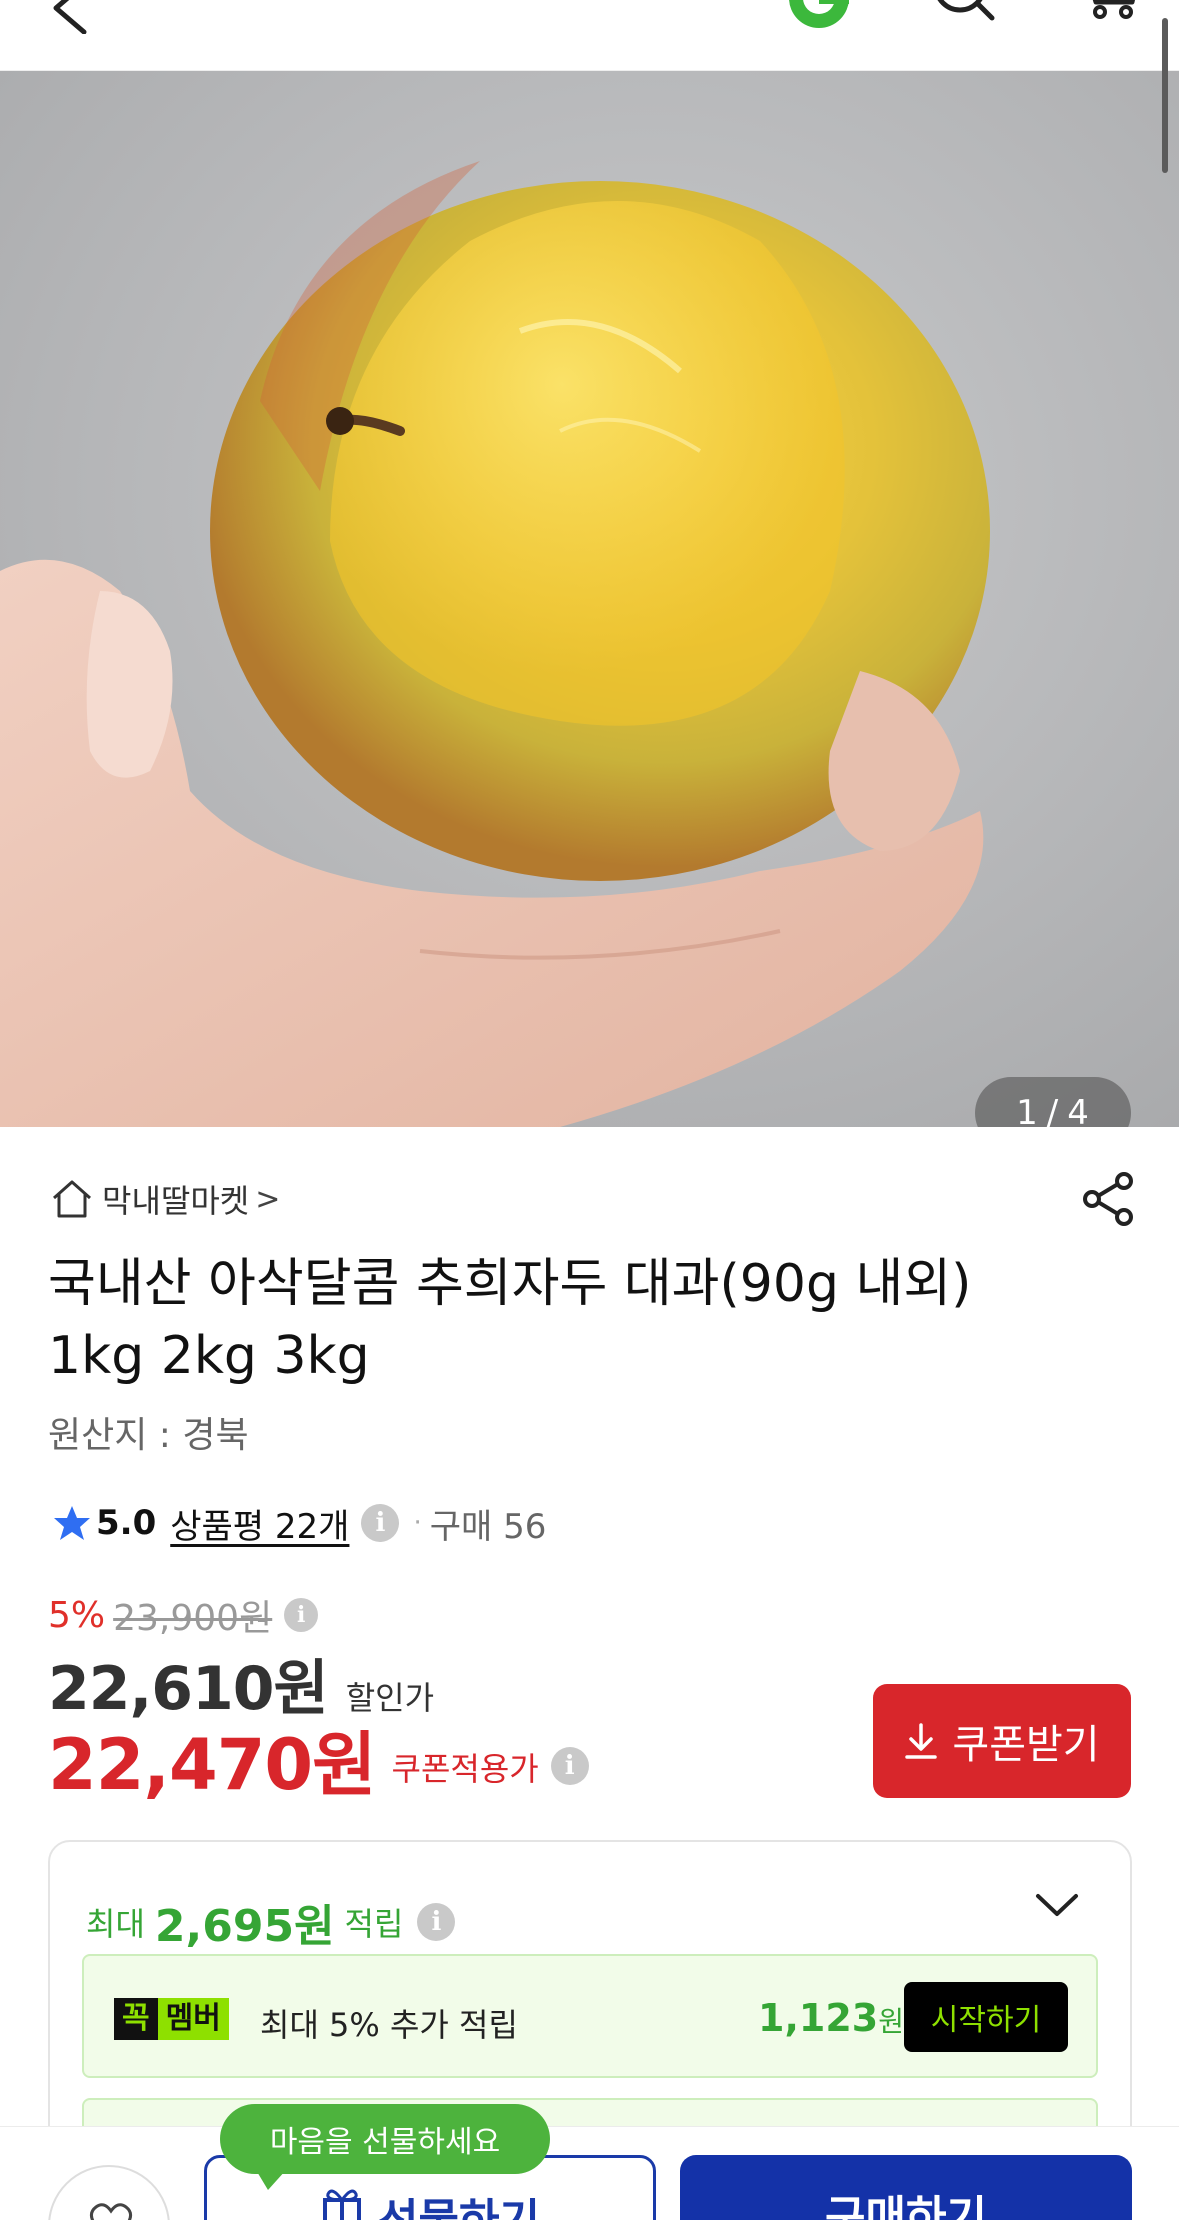  What do you see at coordinates (831, 2018) in the screenshot?
I see `membership-amount: 1,123원` at bounding box center [831, 2018].